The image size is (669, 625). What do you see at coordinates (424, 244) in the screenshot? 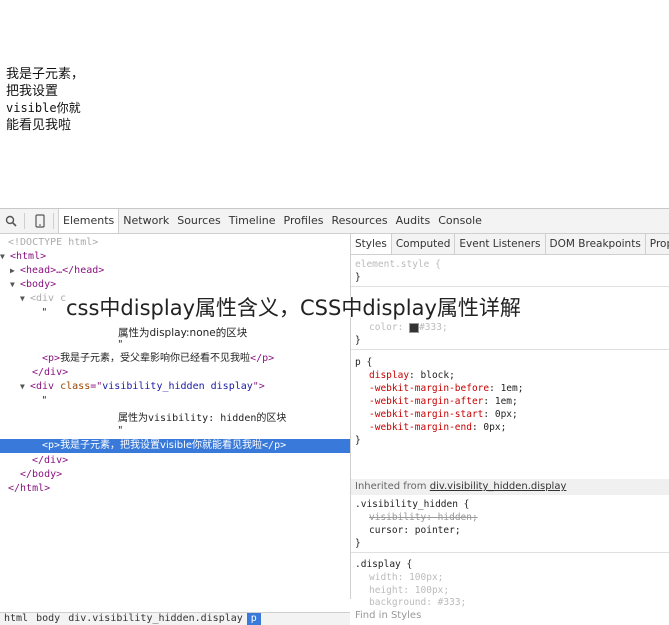
I see `tab-computed: Computed` at bounding box center [424, 244].